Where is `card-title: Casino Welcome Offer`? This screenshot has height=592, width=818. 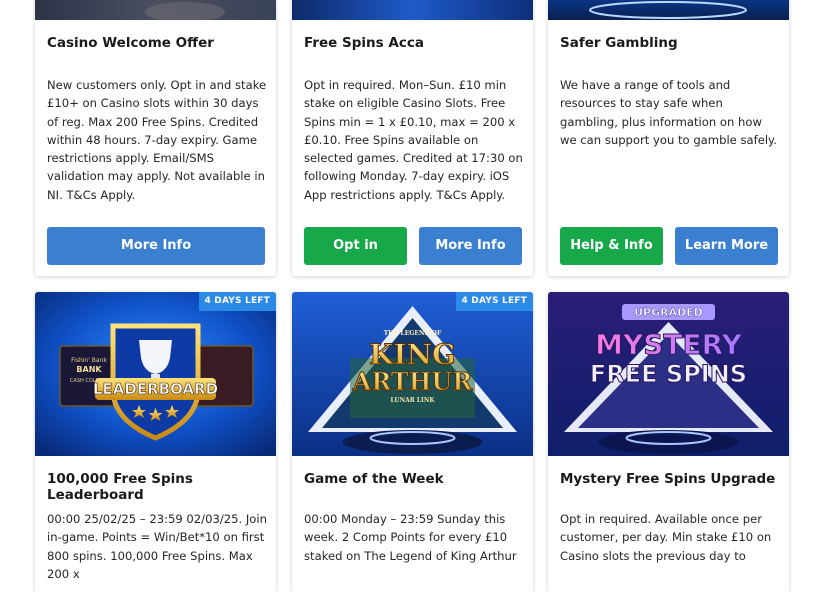 card-title: Casino Welcome Offer is located at coordinates (130, 43).